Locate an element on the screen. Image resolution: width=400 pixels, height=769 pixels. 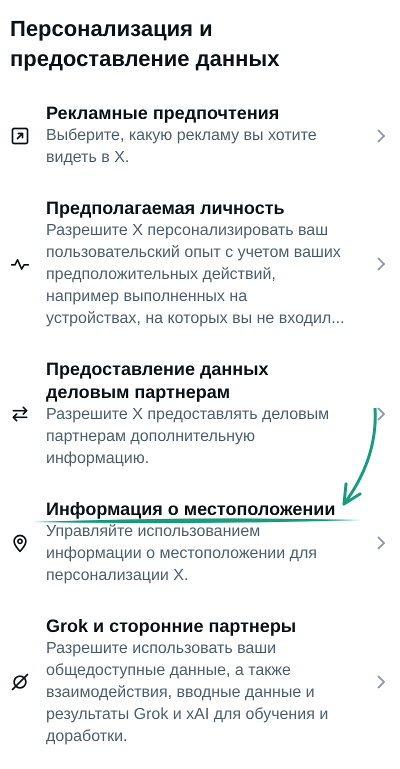
settings-item: Рекламные предпочтения Выберите, какую рекламу вы хотите видеть в X. is located at coordinates (200, 135).